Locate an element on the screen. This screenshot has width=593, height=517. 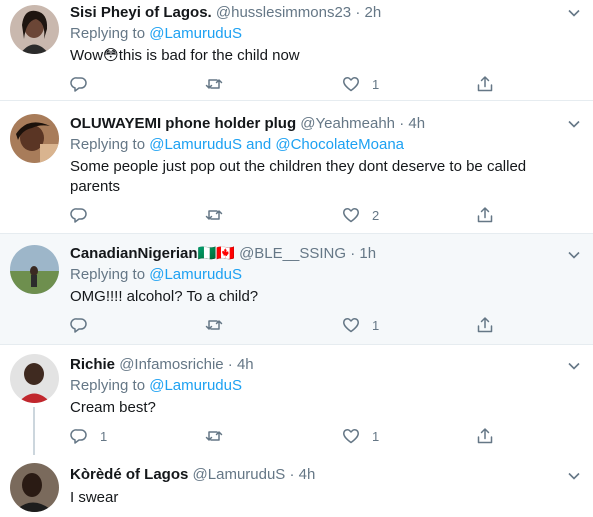
mention-link-2: @ChocolateMoana is located at coordinates (339, 144).